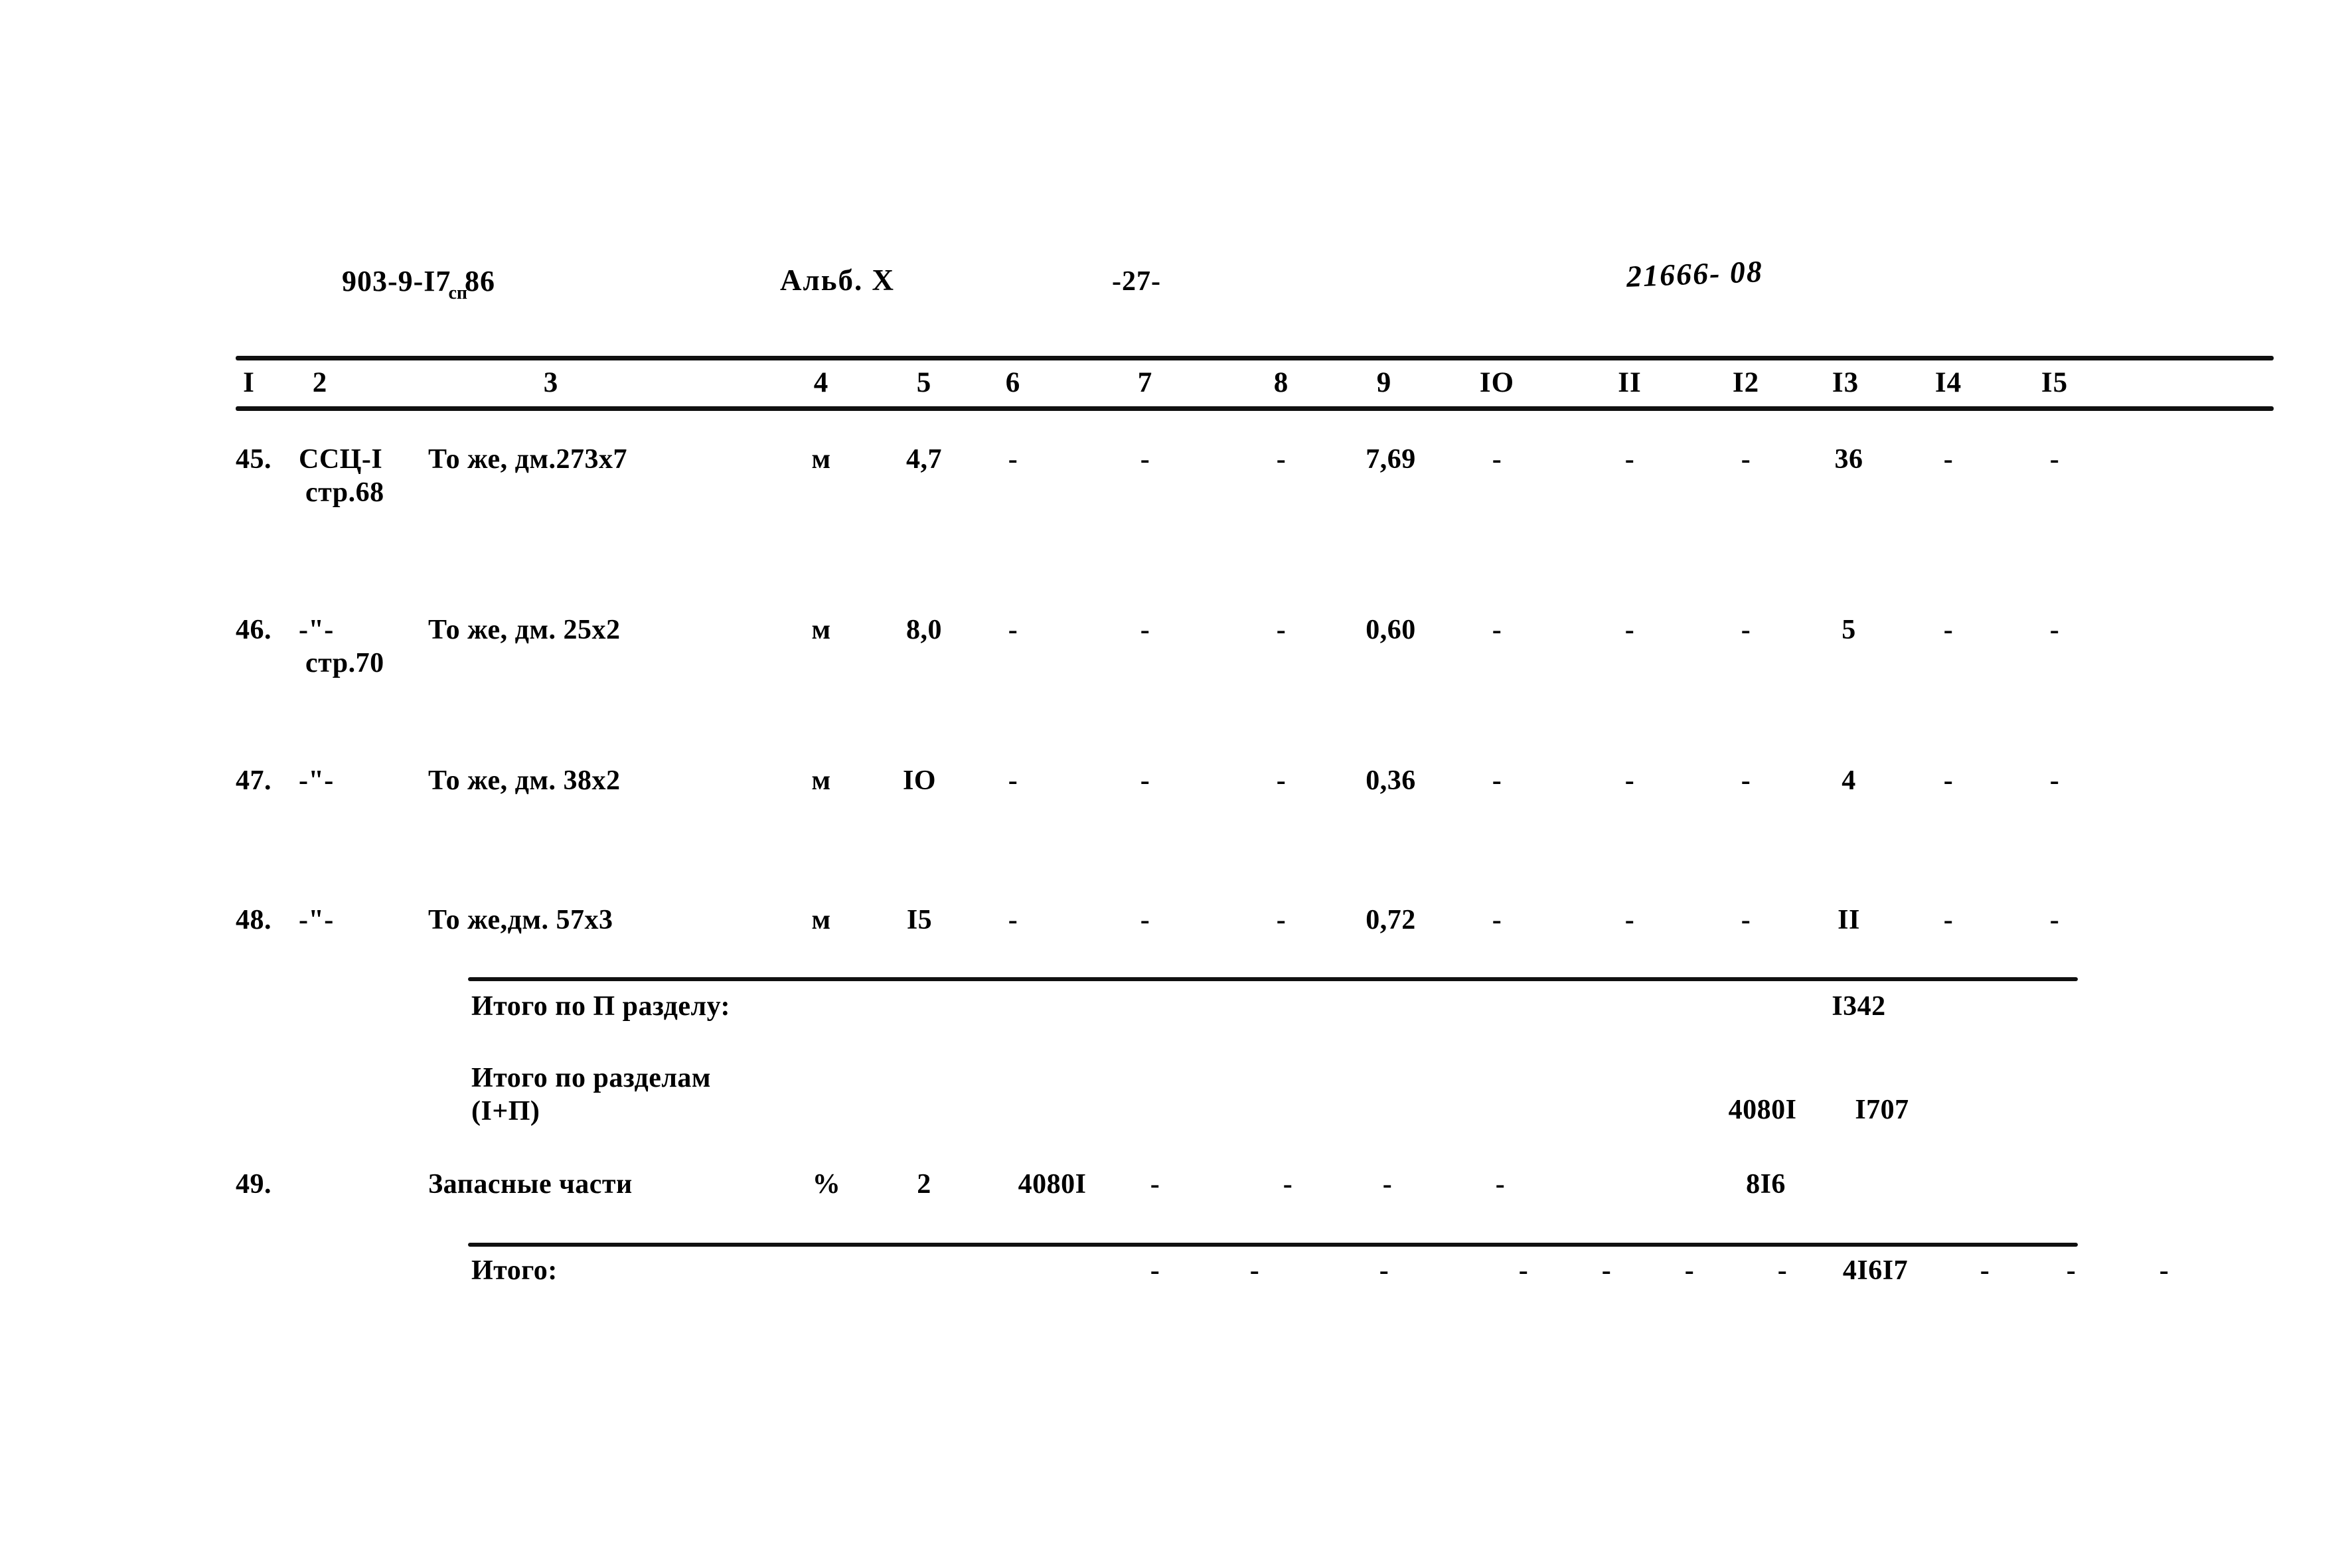  What do you see at coordinates (397, 281) in the screenshot?
I see `document-code-main: 903-9-I7` at bounding box center [397, 281].